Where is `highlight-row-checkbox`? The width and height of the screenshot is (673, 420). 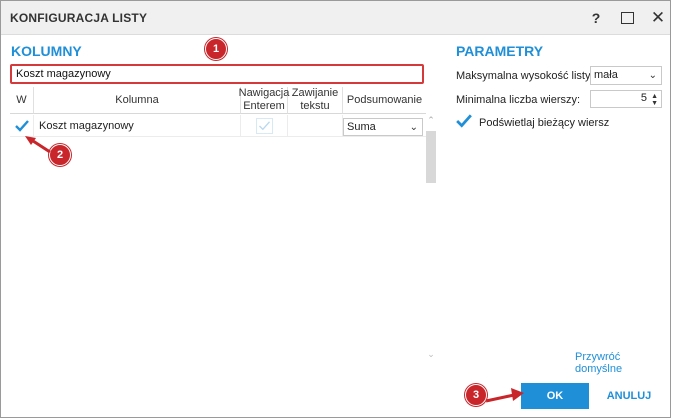 highlight-row-checkbox is located at coordinates (464, 122).